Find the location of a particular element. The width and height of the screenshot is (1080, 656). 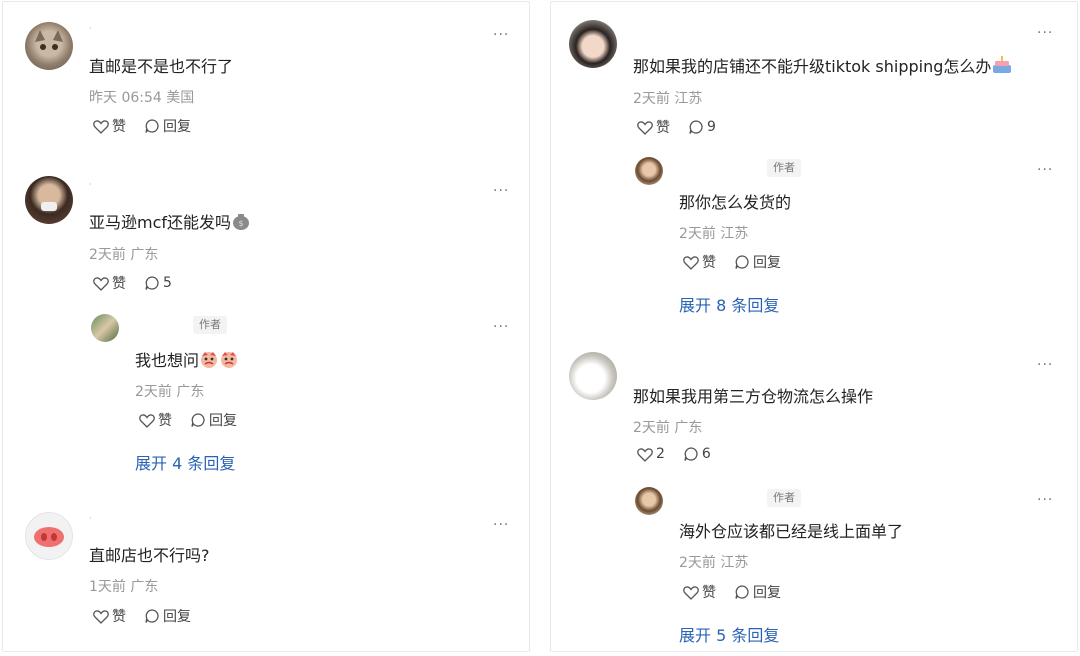

expand-replies-link: 展开 8 条回复 is located at coordinates (729, 304).